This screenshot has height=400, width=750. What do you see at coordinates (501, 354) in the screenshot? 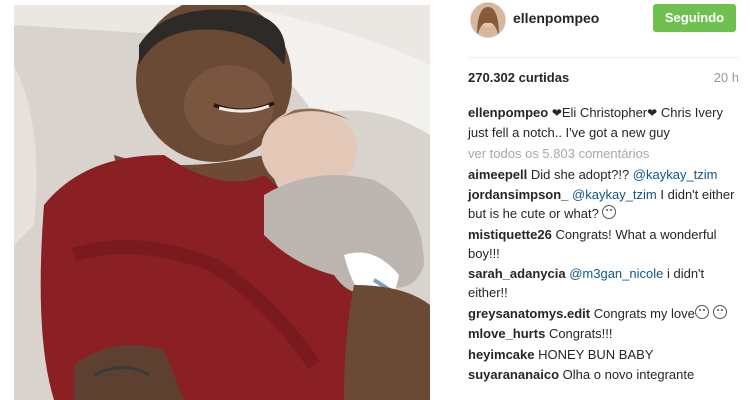
I see `comment-username: heyimcake` at bounding box center [501, 354].